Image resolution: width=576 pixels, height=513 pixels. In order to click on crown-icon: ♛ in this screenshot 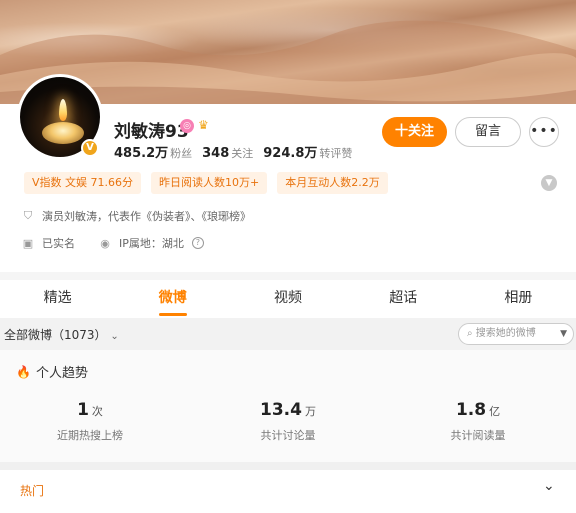, I will do `click(203, 125)`.